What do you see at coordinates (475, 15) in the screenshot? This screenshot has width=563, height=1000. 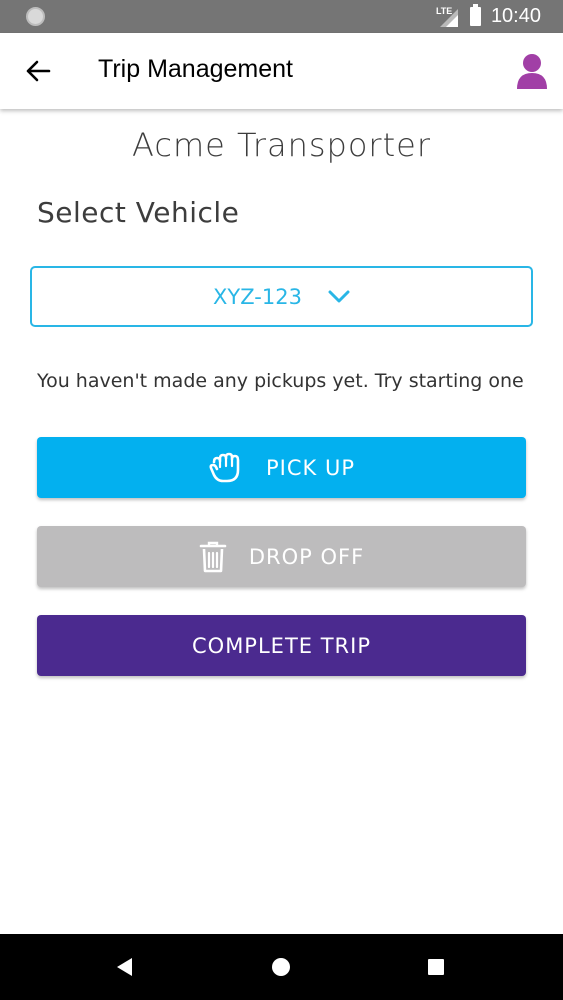 I see `battery-icon` at bounding box center [475, 15].